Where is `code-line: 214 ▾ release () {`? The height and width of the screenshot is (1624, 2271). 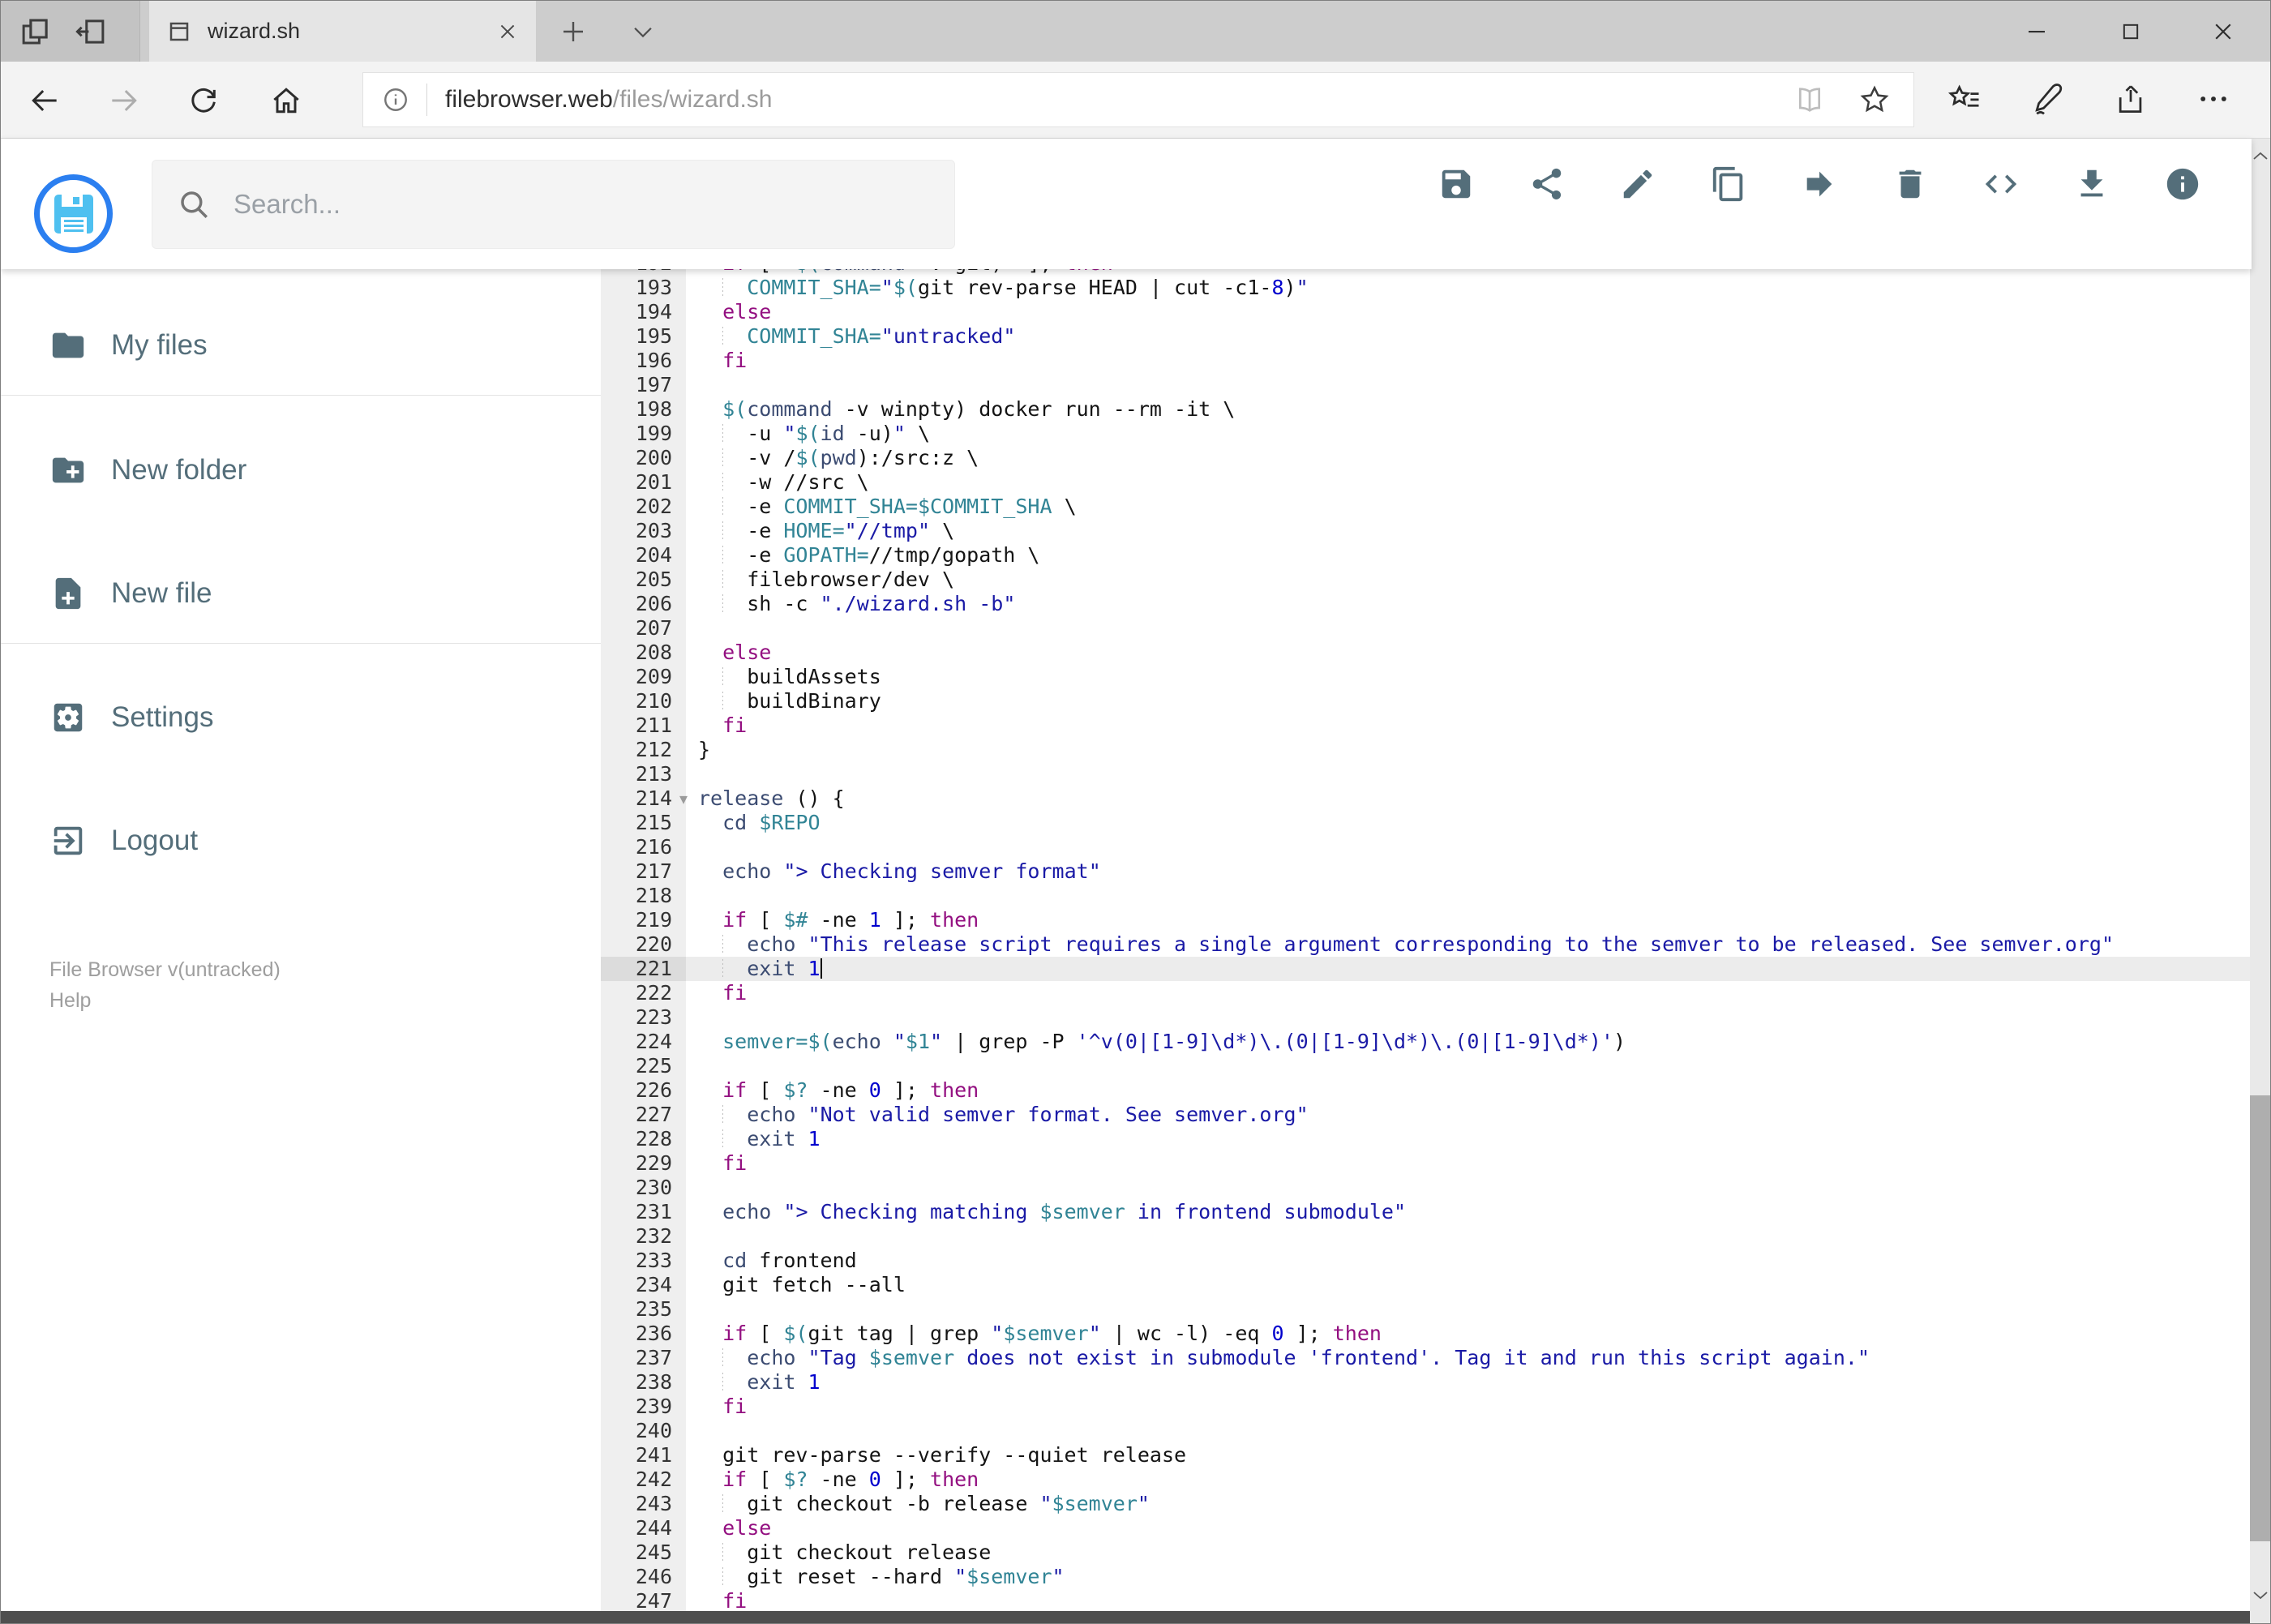 code-line: 214 ▾ release () { is located at coordinates (1426, 799).